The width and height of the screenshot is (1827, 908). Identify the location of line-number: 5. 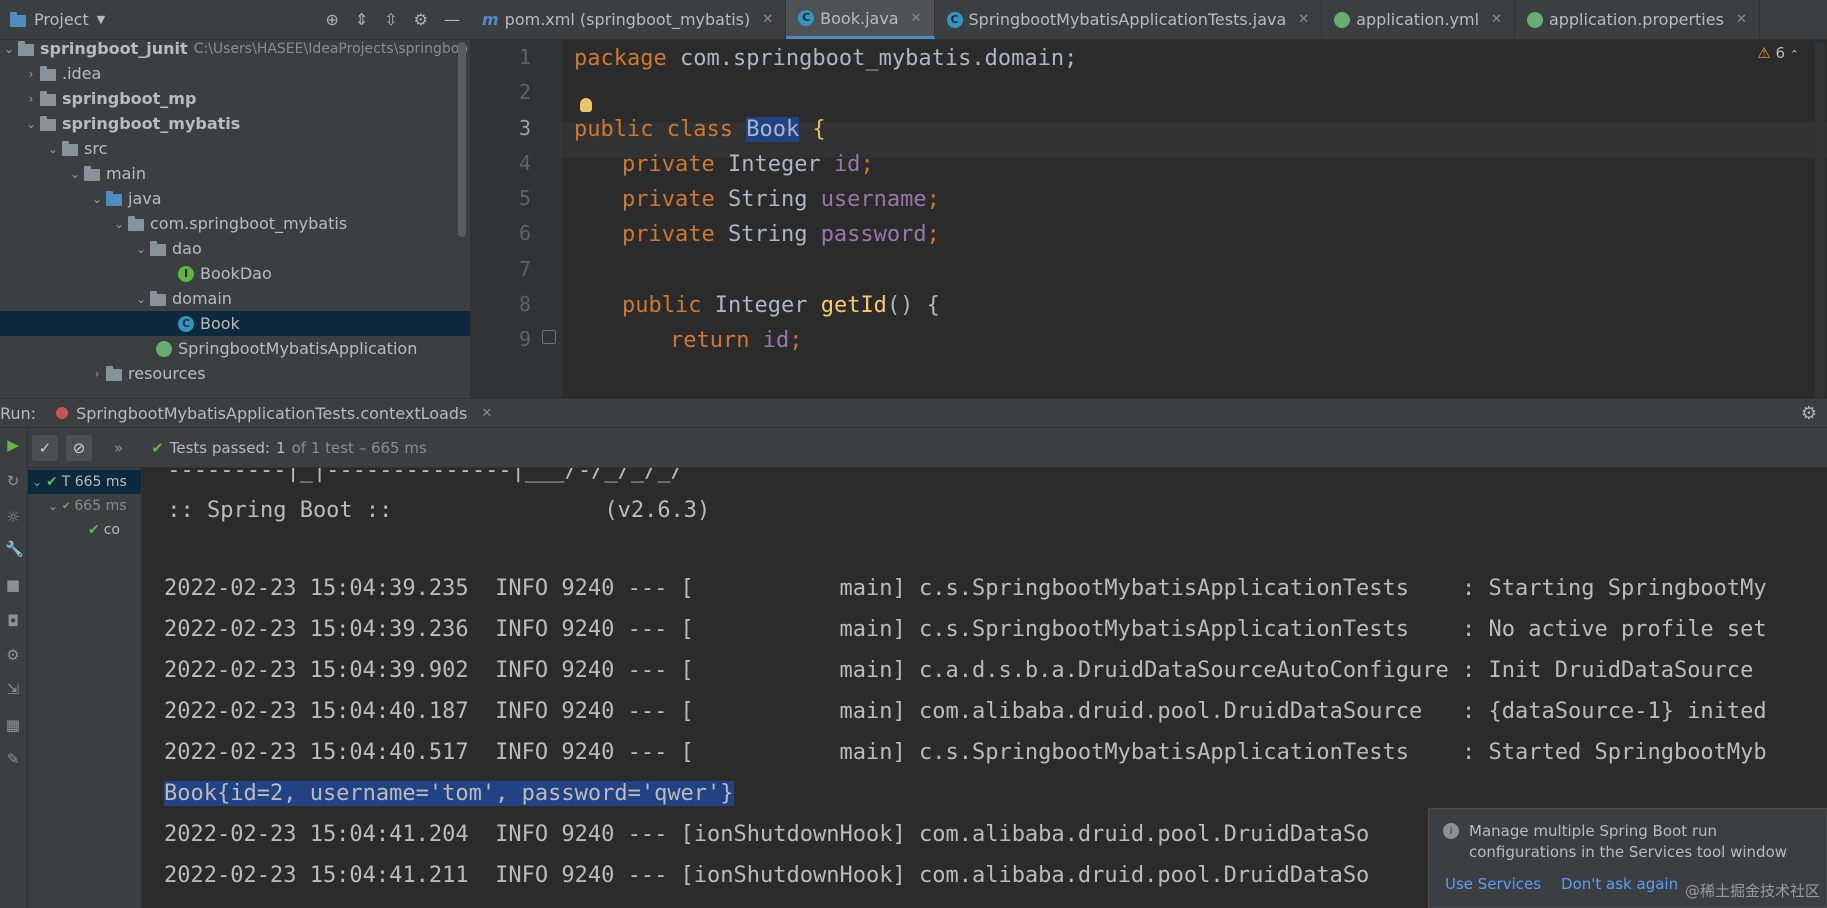
(524, 198).